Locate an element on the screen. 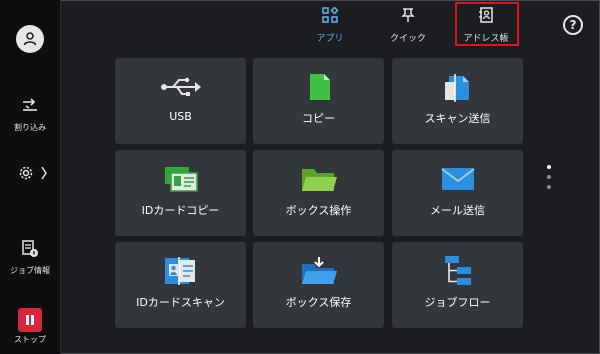 The height and width of the screenshot is (354, 600). job-info-button: ジョブ情報 is located at coordinates (30, 257).